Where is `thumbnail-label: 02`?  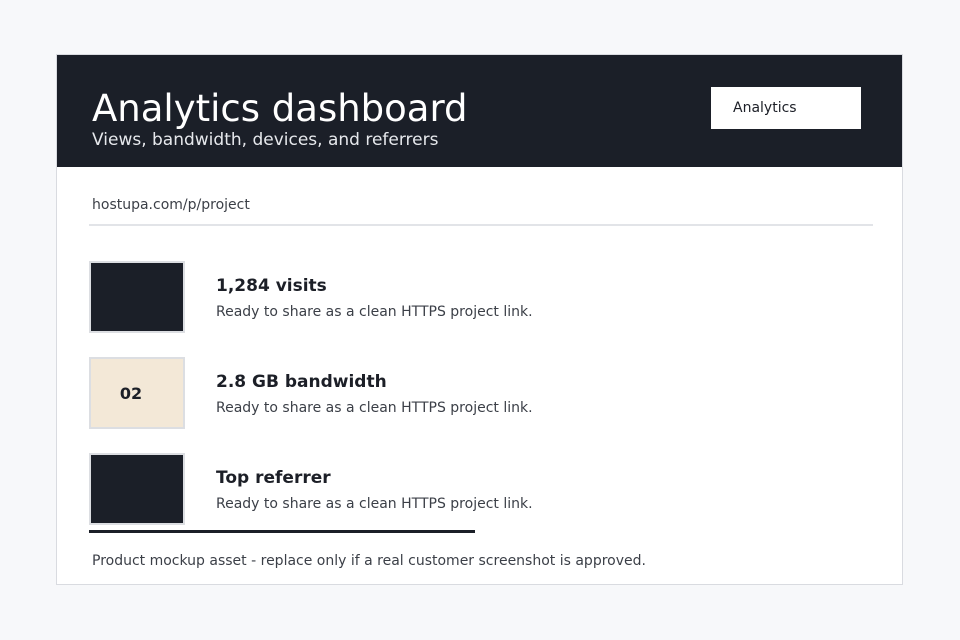
thumbnail-label: 02 is located at coordinates (131, 393).